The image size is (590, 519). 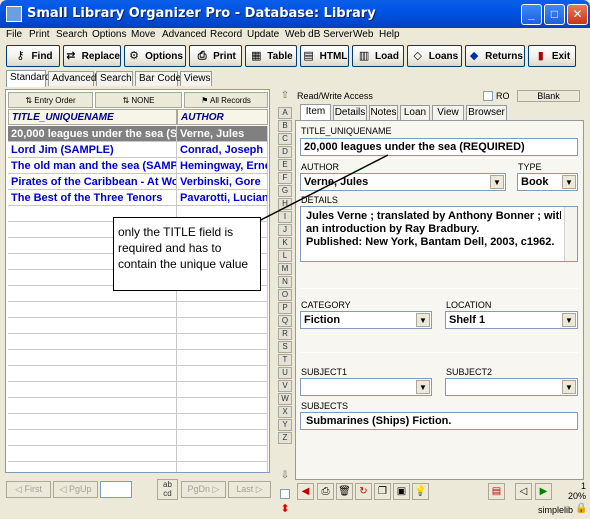 What do you see at coordinates (285, 230) in the screenshot?
I see `alpha-j-button: J` at bounding box center [285, 230].